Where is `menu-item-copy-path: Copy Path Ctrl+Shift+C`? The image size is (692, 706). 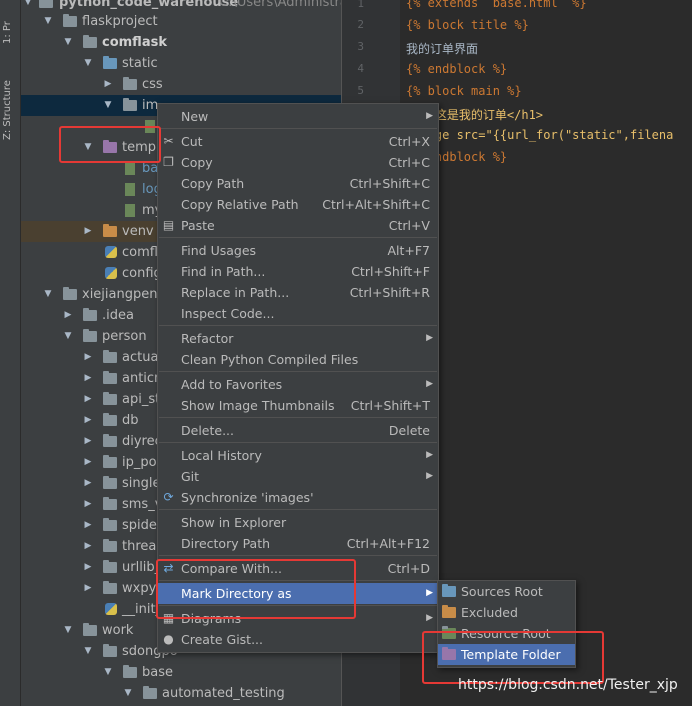
menu-item-copy-path: Copy Path Ctrl+Shift+C is located at coordinates (298, 183).